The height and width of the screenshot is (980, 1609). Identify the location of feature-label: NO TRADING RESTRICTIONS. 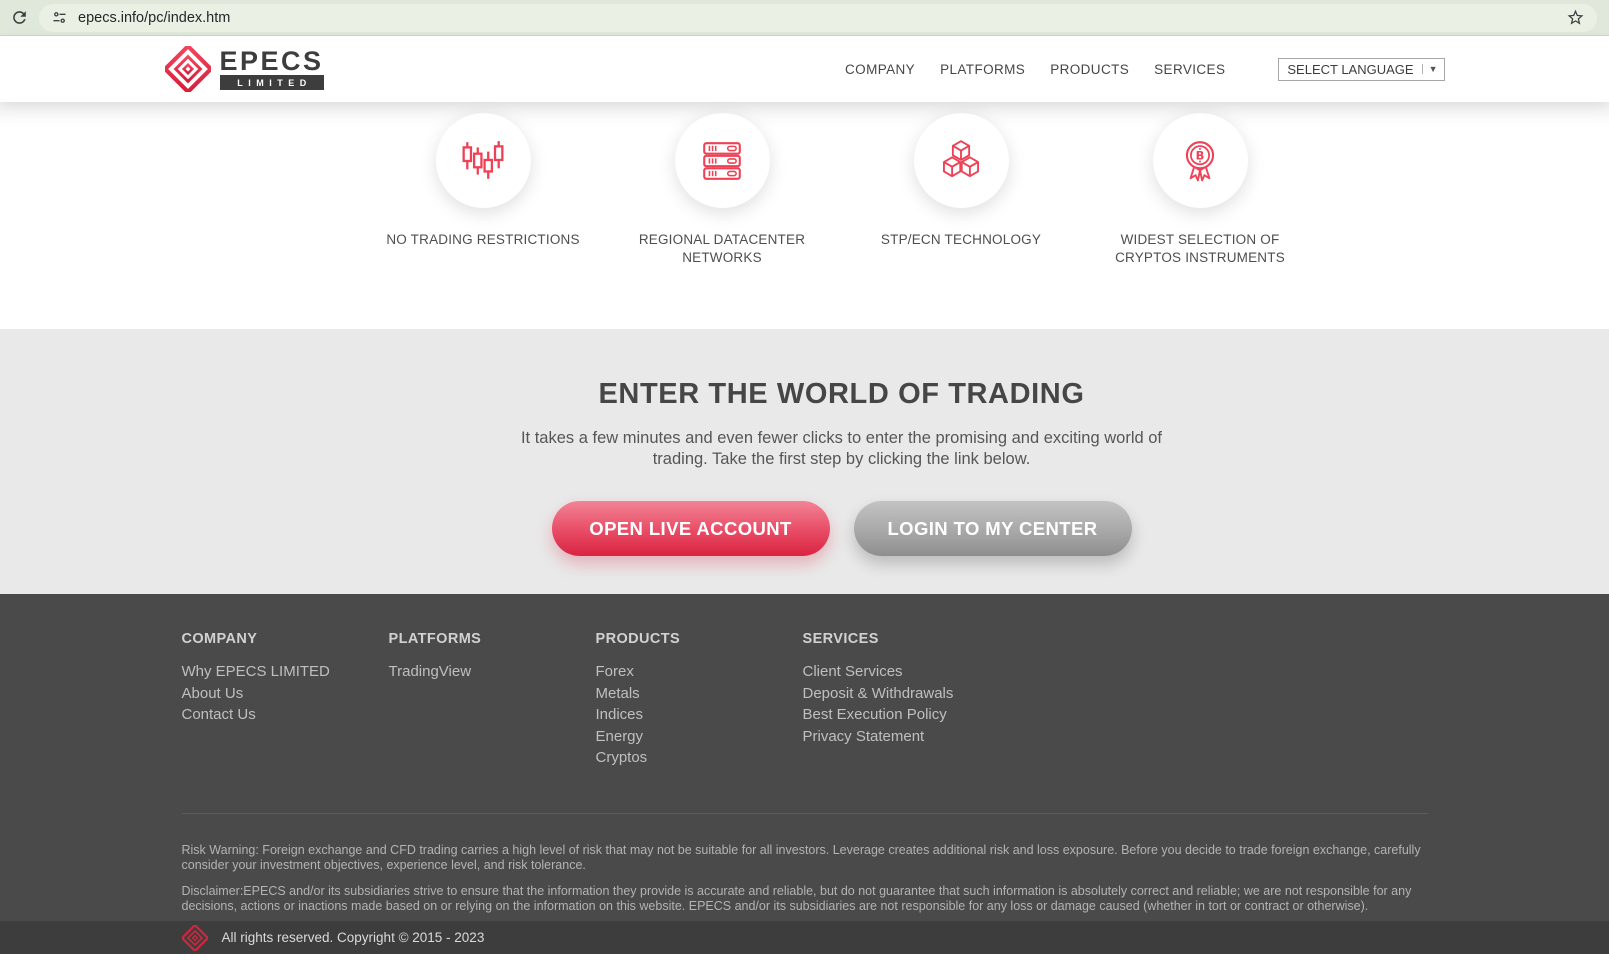
(483, 239).